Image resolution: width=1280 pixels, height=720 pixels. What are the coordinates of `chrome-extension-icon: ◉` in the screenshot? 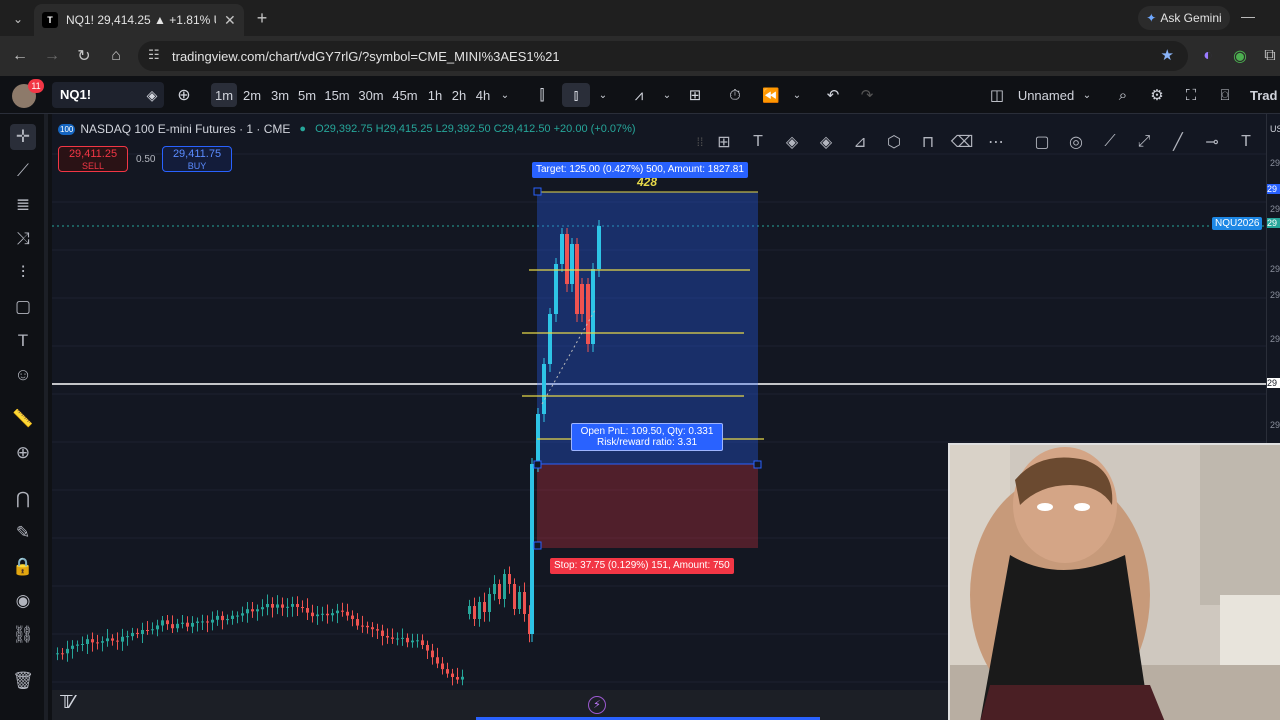 It's located at (1240, 56).